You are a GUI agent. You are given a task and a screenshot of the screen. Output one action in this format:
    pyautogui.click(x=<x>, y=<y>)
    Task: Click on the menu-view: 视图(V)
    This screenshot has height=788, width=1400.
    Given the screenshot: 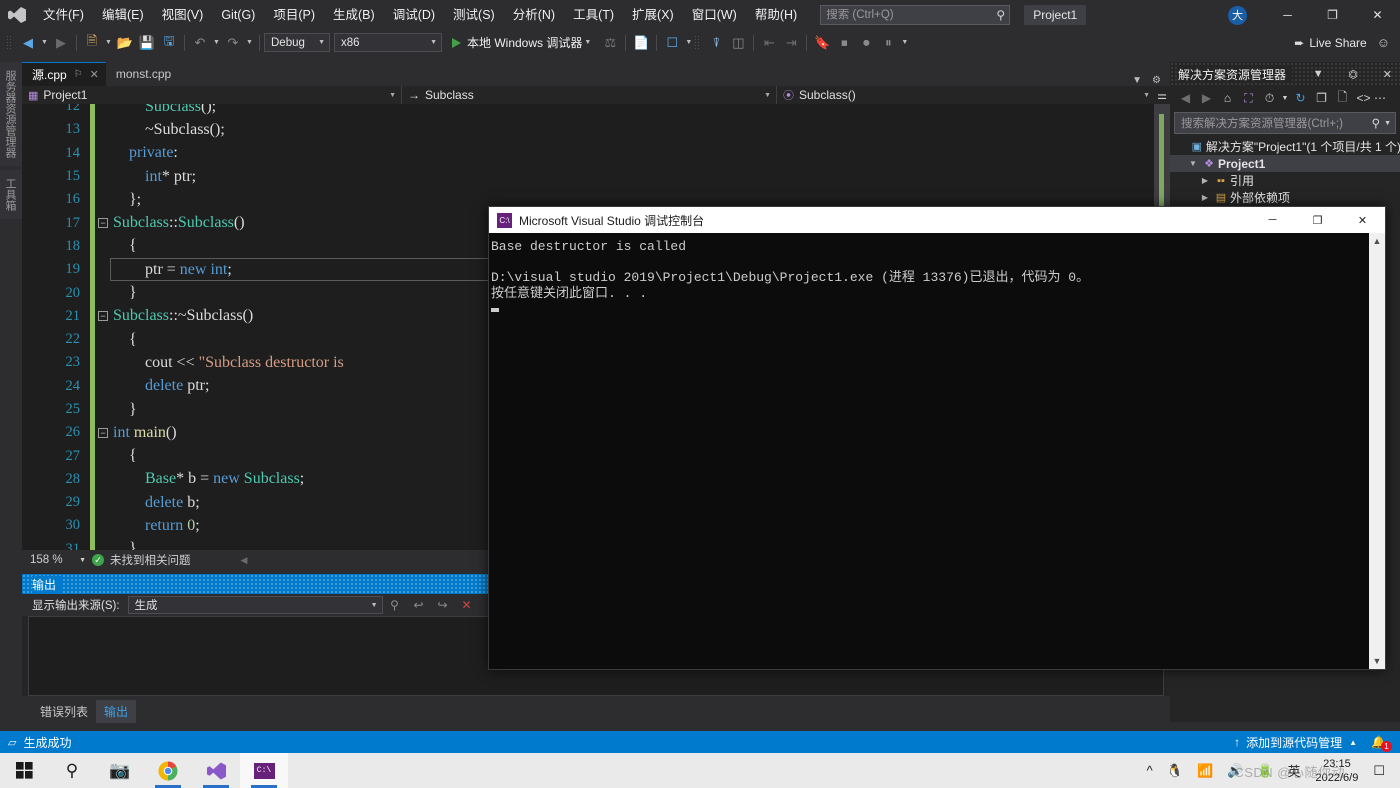 What is the action you would take?
    pyautogui.click(x=183, y=15)
    